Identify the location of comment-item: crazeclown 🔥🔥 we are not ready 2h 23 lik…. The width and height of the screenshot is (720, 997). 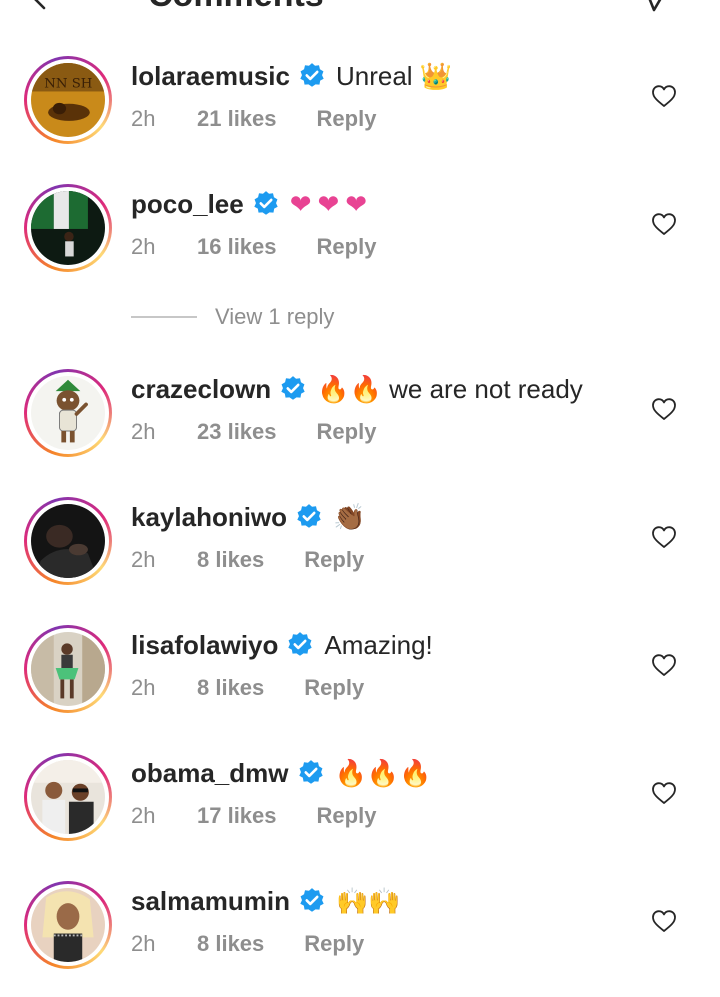
(360, 425).